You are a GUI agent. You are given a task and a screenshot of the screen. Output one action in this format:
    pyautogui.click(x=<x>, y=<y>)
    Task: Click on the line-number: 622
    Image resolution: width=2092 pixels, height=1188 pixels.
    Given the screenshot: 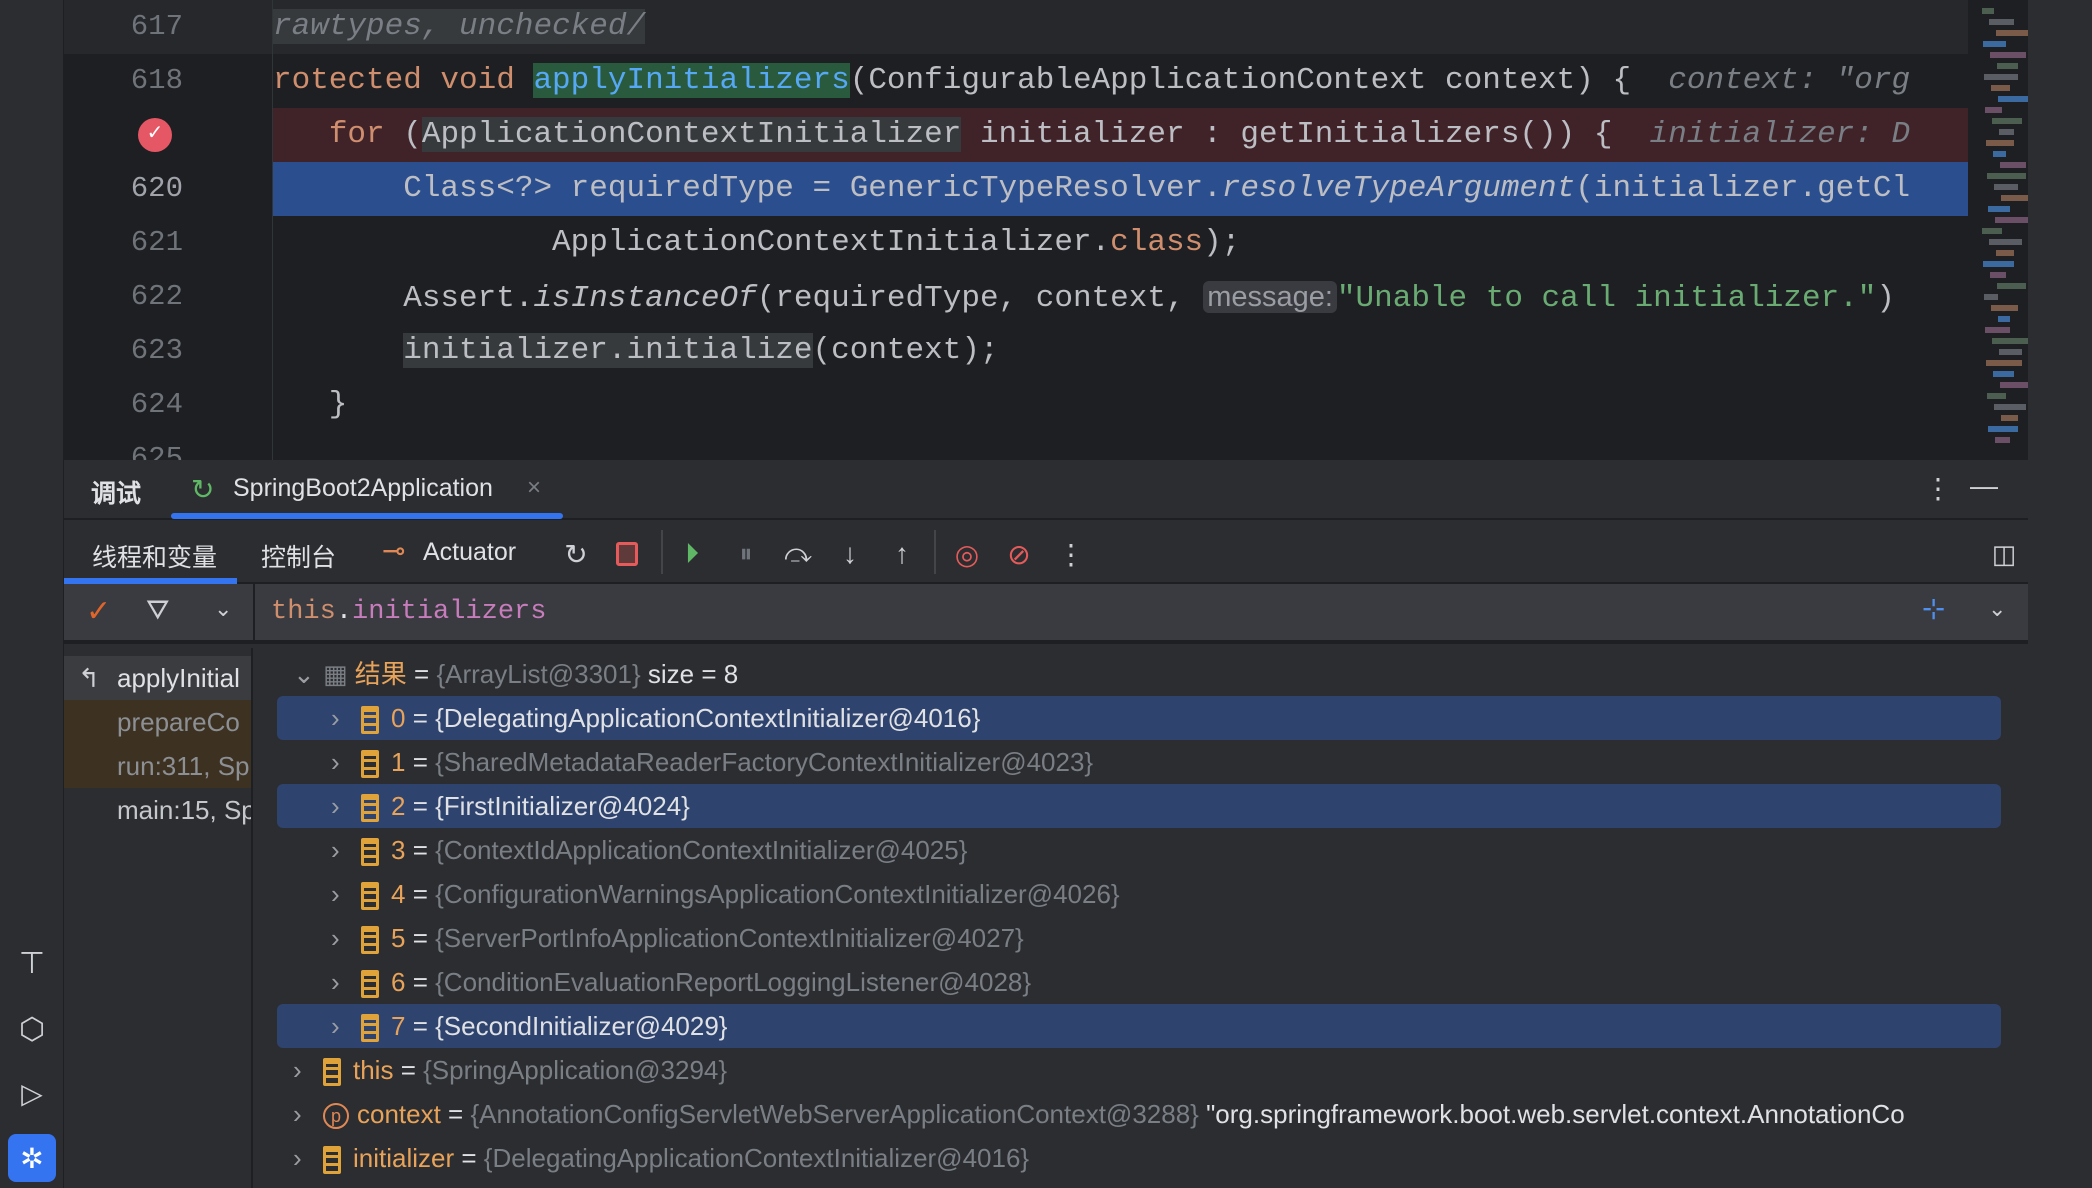 What is the action you would take?
    pyautogui.click(x=168, y=297)
    